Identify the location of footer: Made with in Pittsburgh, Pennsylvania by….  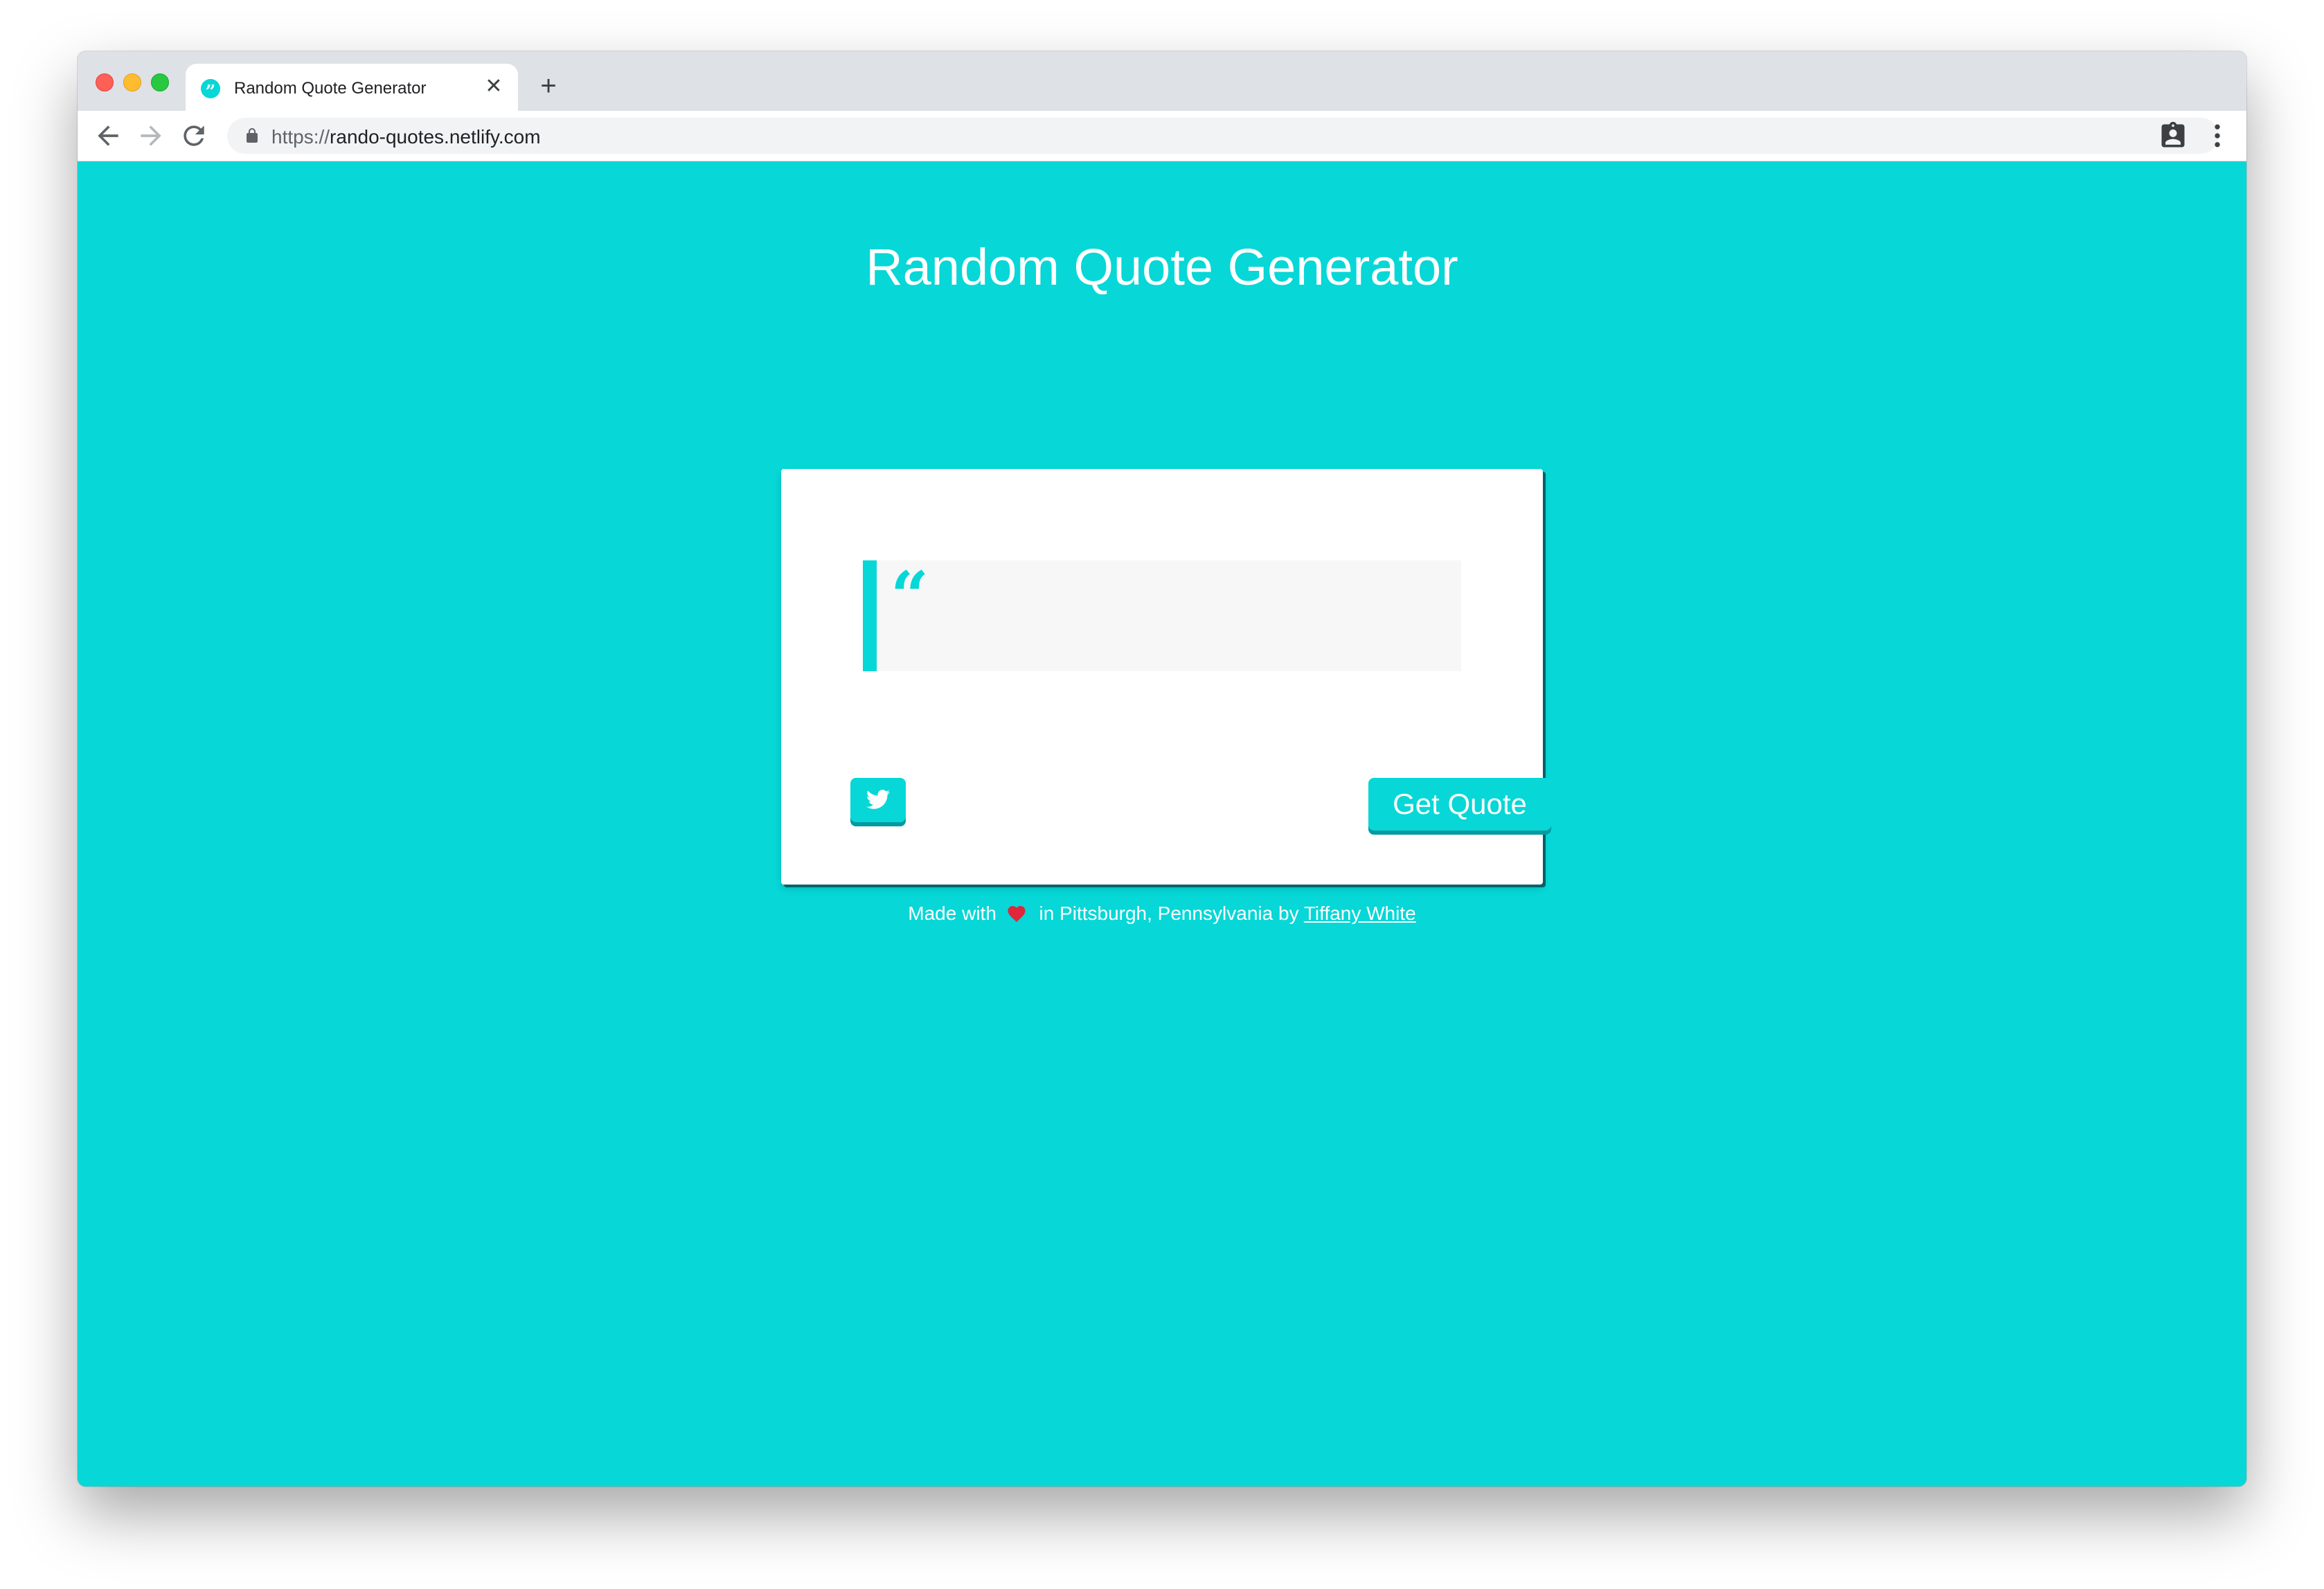
(1162, 914).